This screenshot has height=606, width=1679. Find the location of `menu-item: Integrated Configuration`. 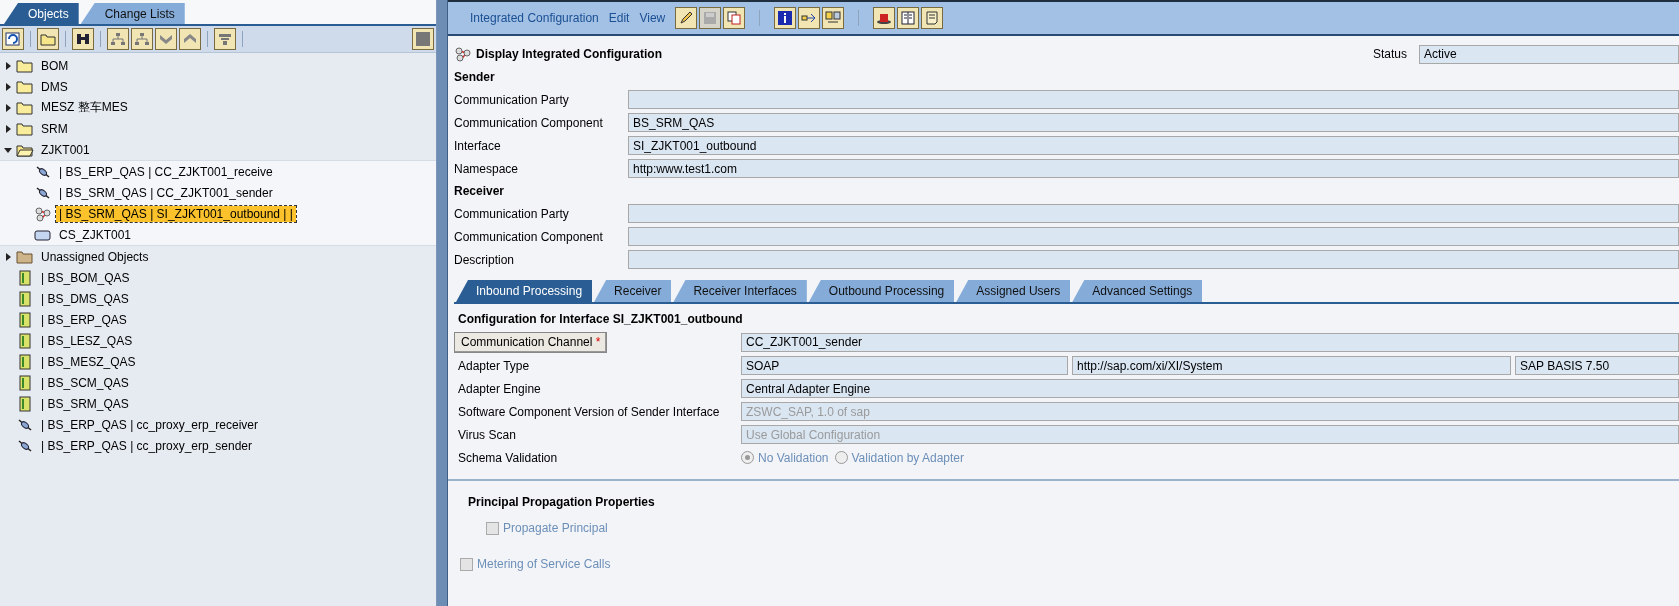

menu-item: Integrated Configuration is located at coordinates (534, 18).